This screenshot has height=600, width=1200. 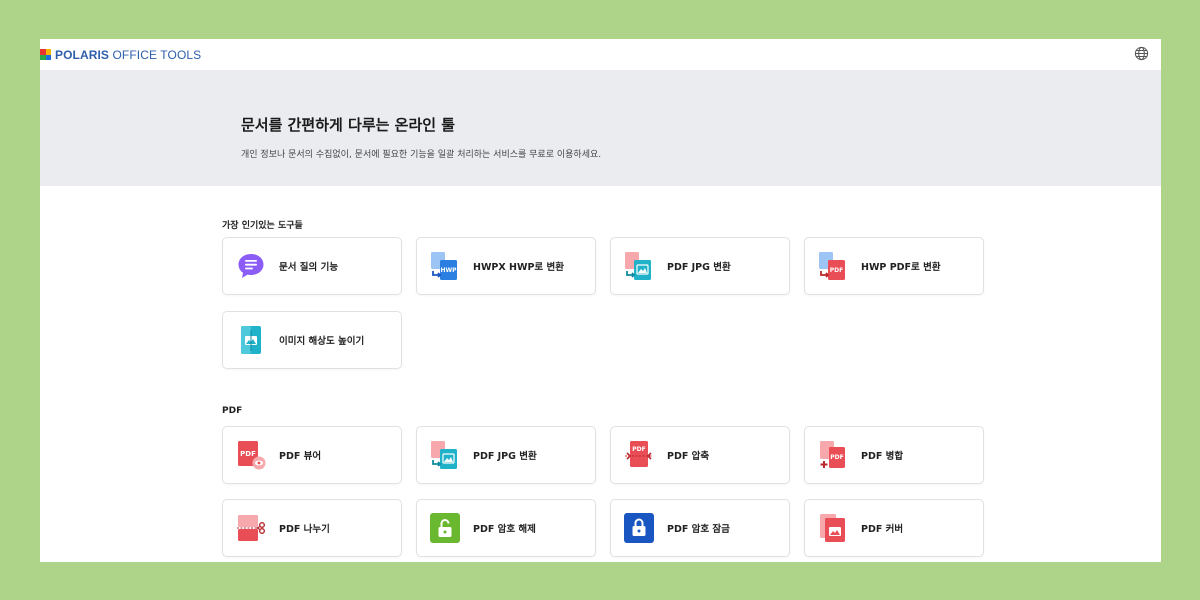 I want to click on tool-card-image-upscale: 이미지 해상도 높이기, so click(x=312, y=340).